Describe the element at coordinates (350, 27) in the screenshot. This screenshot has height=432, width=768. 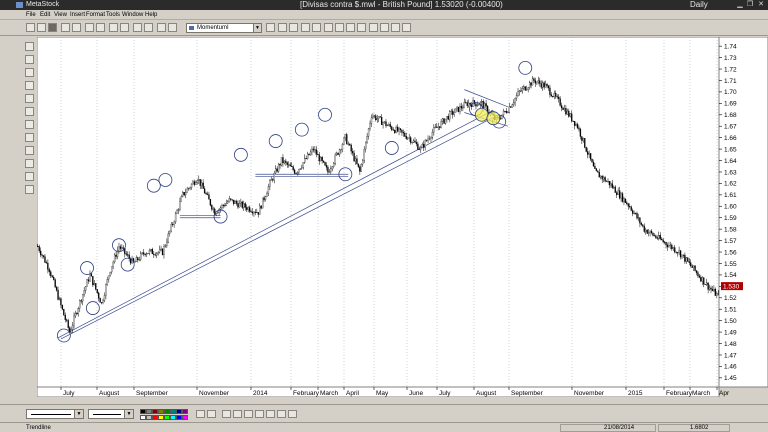
I see `toolbar-tool-7-button` at that location.